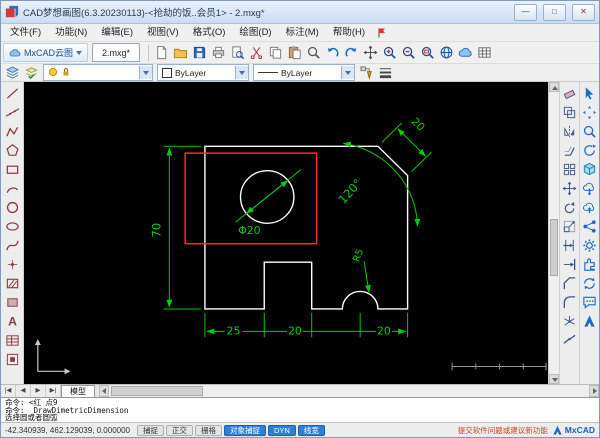  What do you see at coordinates (590, 283) in the screenshot?
I see `update-icon` at bounding box center [590, 283].